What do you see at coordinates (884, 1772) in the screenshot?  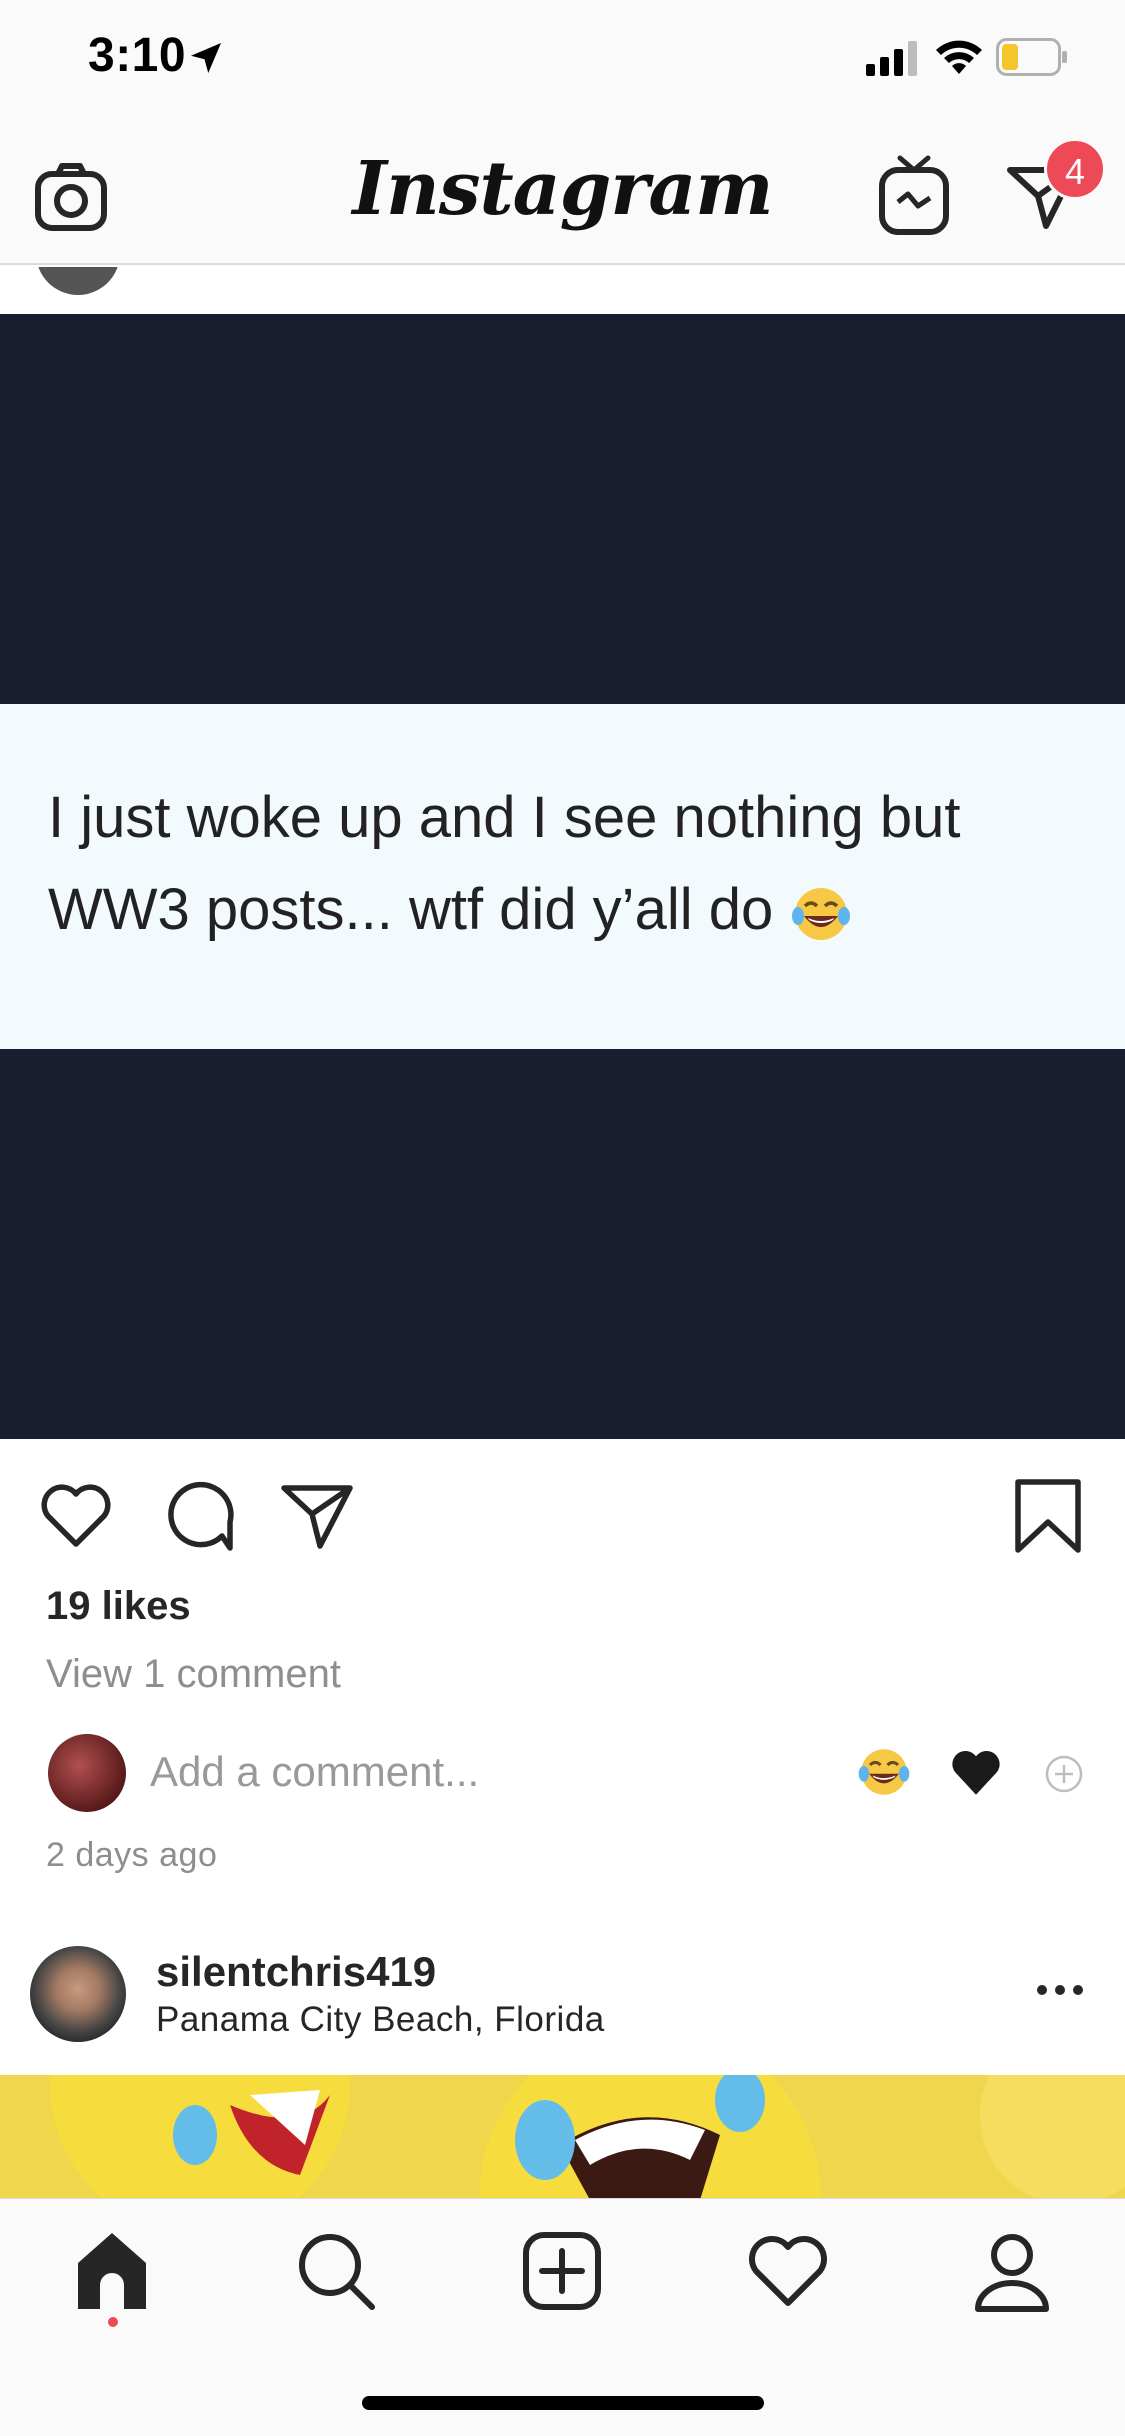 I see `tears-of-joy-reaction-icon` at bounding box center [884, 1772].